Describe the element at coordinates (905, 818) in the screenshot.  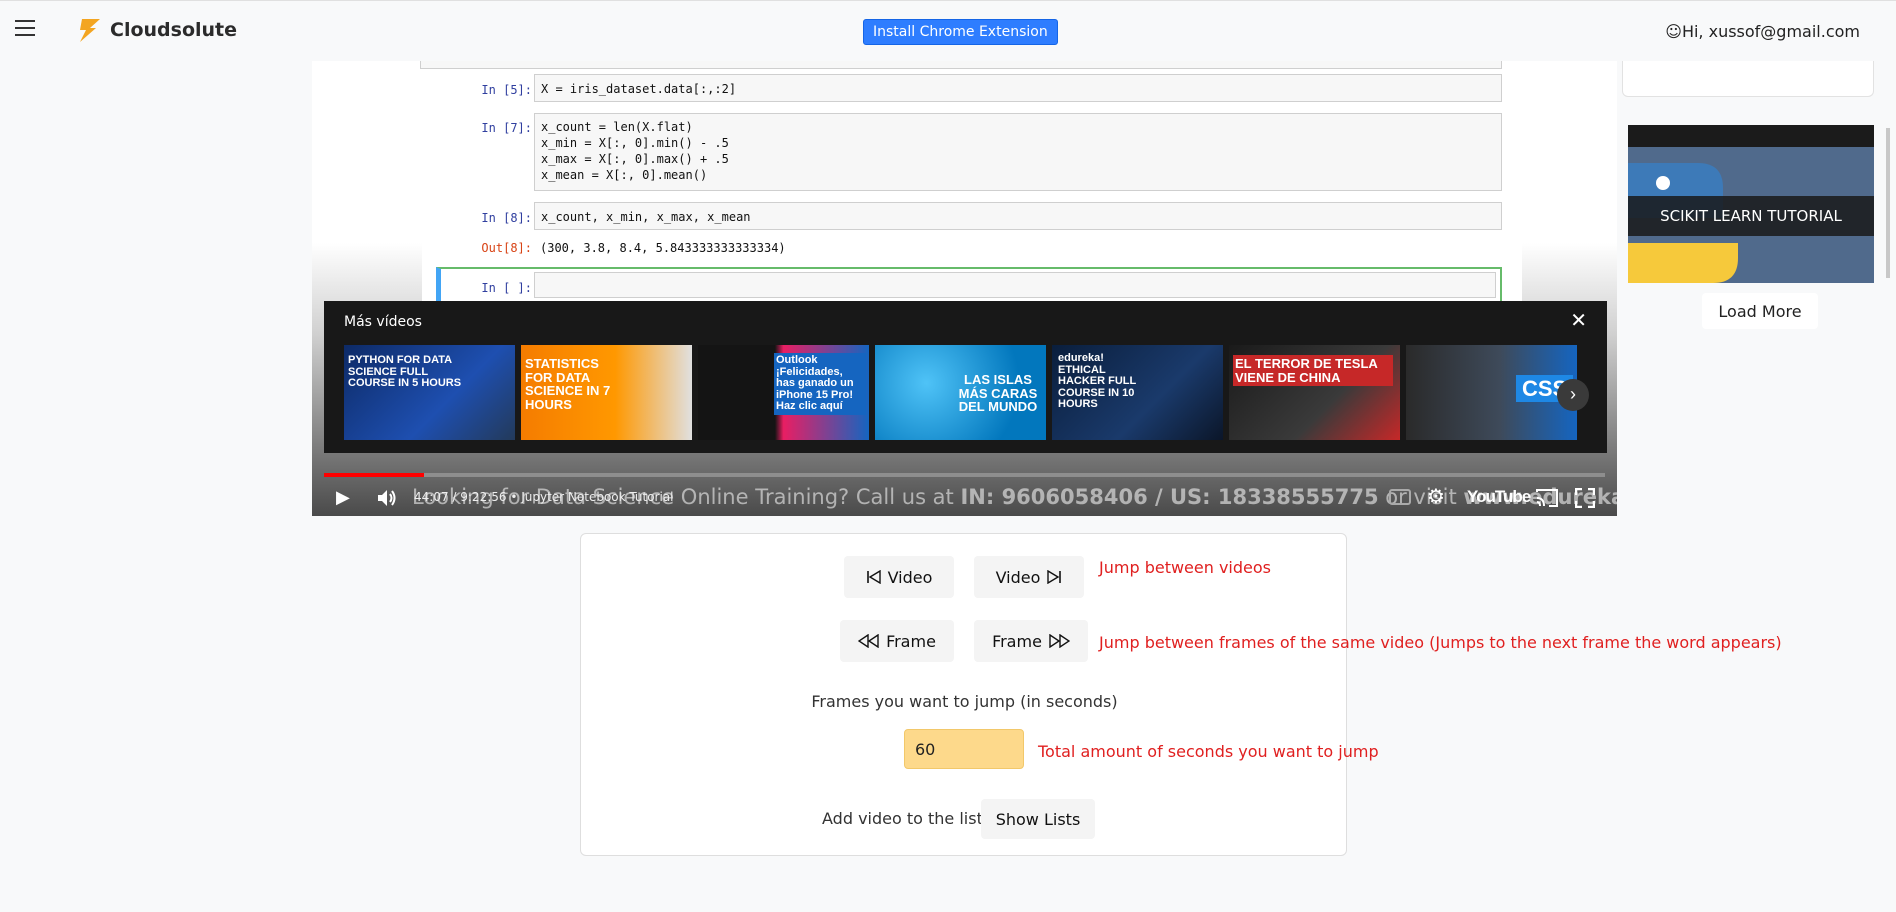
I see `add-to-list-label: Add video to the list:` at that location.